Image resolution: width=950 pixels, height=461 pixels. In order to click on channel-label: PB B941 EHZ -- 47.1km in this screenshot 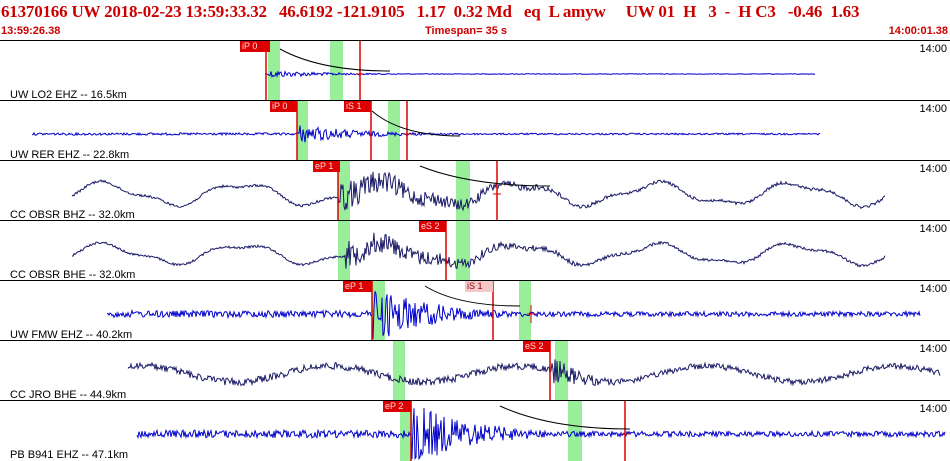, I will do `click(69, 455)`.